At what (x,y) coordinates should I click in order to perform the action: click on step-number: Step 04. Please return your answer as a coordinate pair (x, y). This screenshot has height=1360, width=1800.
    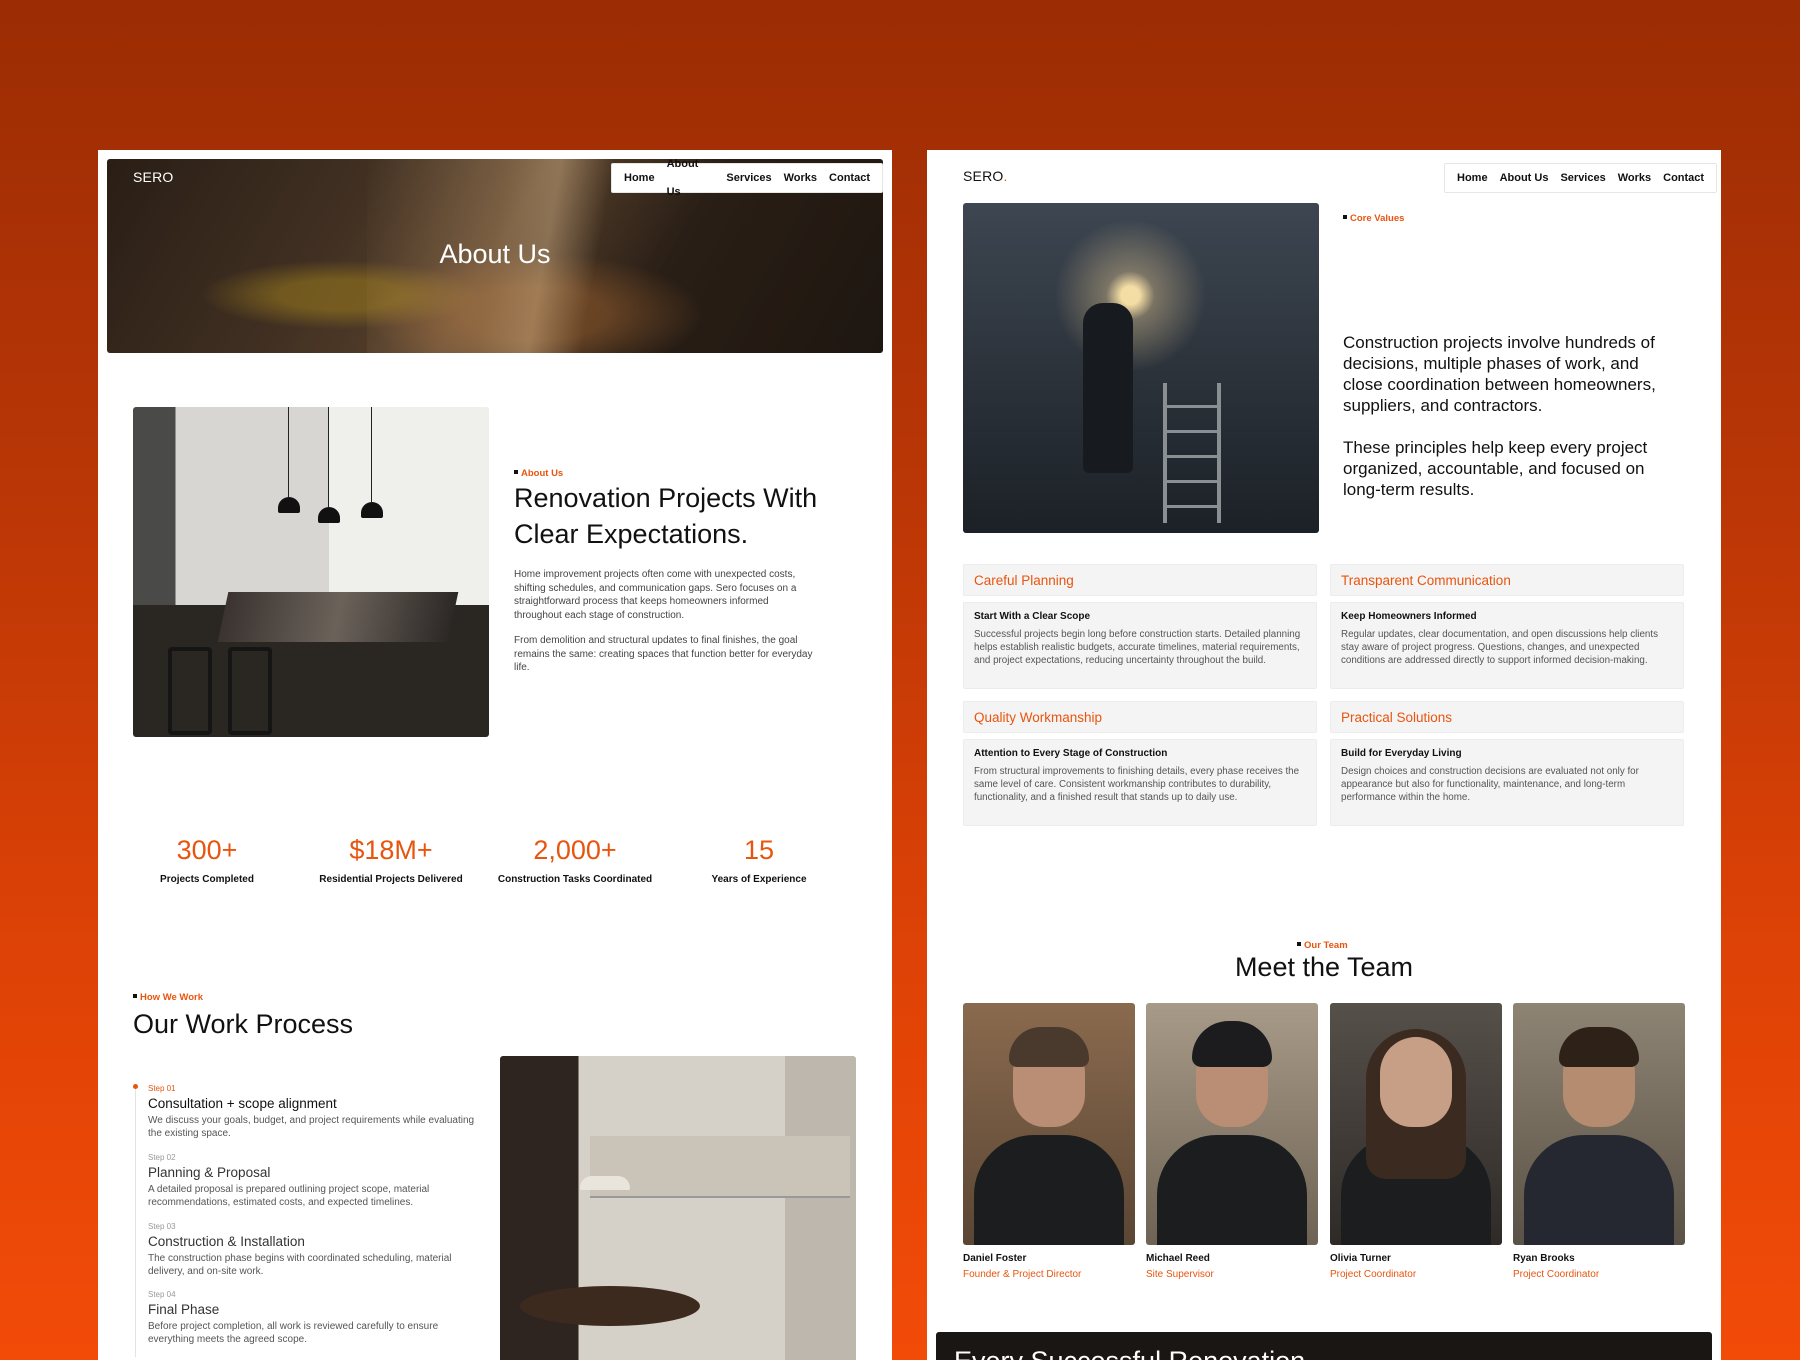
    Looking at the image, I should click on (162, 1294).